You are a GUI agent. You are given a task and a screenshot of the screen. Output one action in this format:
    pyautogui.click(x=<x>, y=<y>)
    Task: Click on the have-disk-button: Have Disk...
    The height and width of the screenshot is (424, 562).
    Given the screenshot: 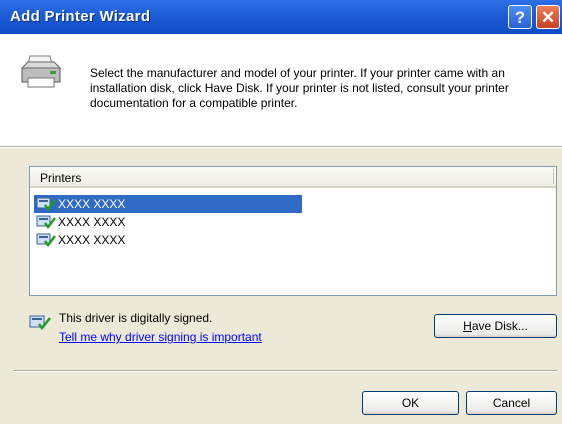 What is the action you would take?
    pyautogui.click(x=495, y=326)
    